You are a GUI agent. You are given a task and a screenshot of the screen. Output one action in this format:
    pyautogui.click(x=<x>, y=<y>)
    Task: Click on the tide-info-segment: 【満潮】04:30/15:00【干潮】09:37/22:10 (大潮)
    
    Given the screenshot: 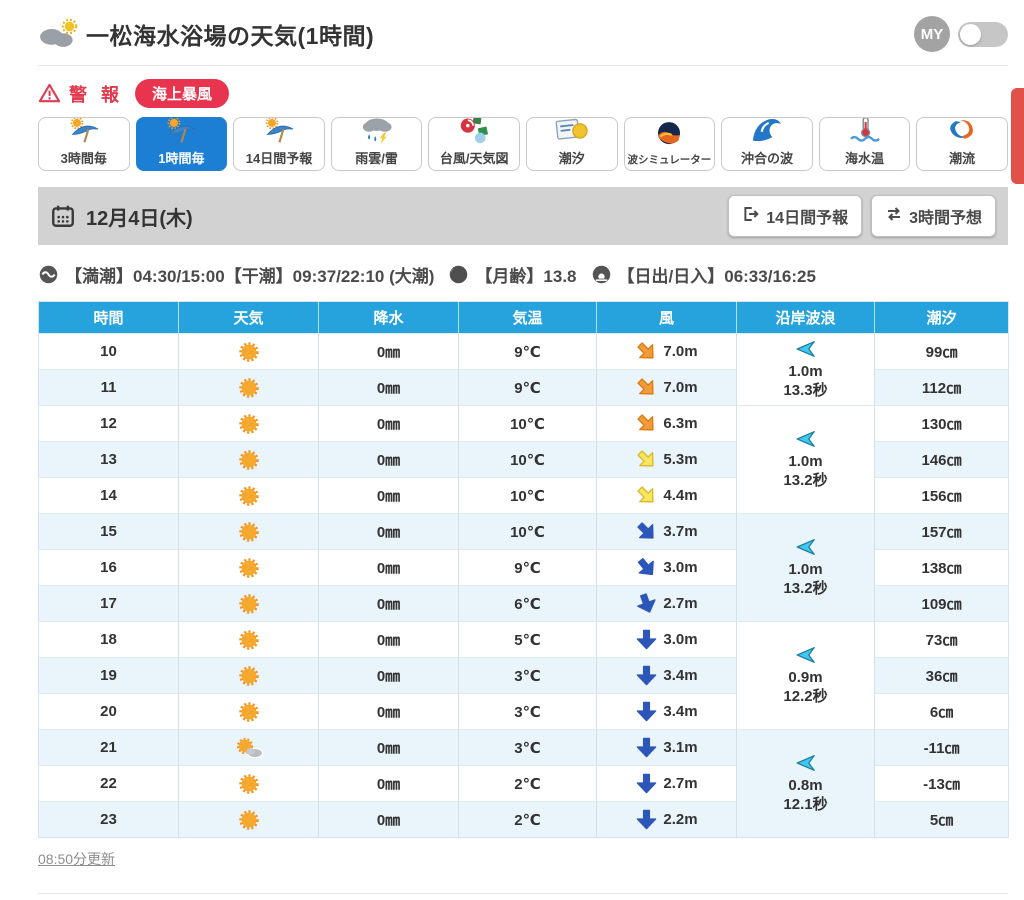 What is the action you would take?
    pyautogui.click(x=236, y=274)
    